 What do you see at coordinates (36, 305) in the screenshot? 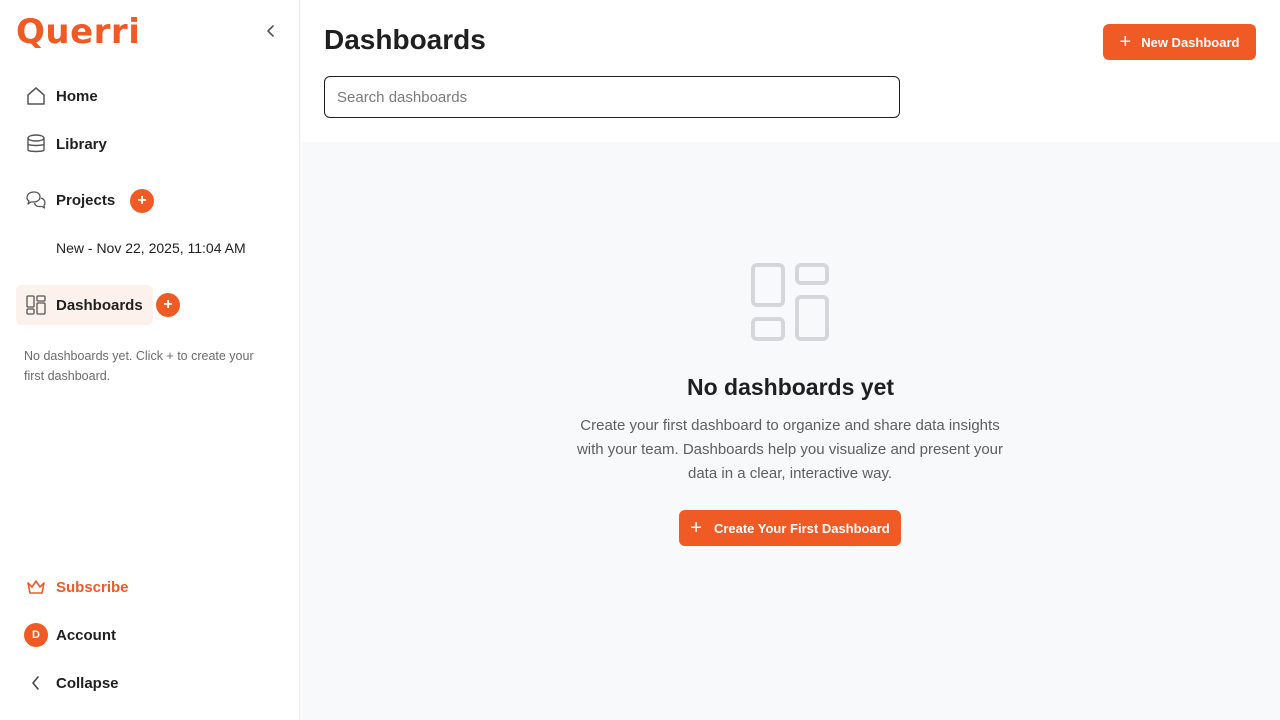
I see `dashboard-icon` at bounding box center [36, 305].